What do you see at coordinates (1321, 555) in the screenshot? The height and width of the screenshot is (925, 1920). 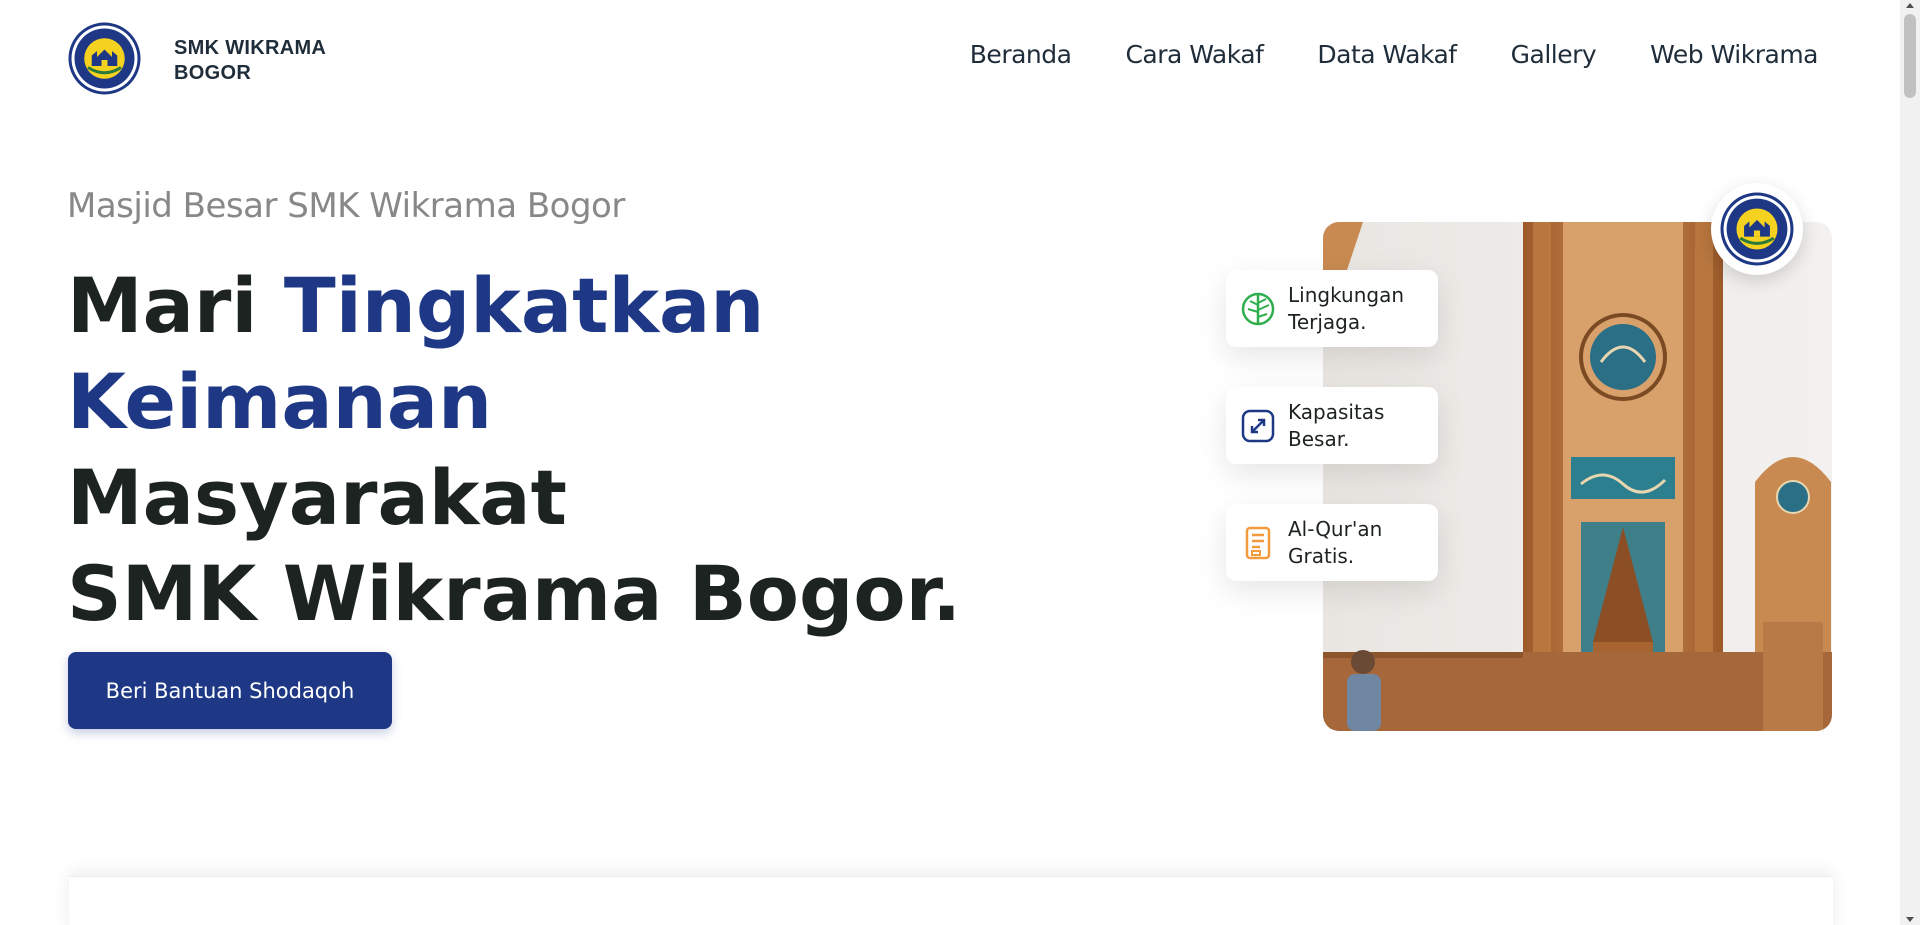 I see `feature-label-line2: Gratis.` at bounding box center [1321, 555].